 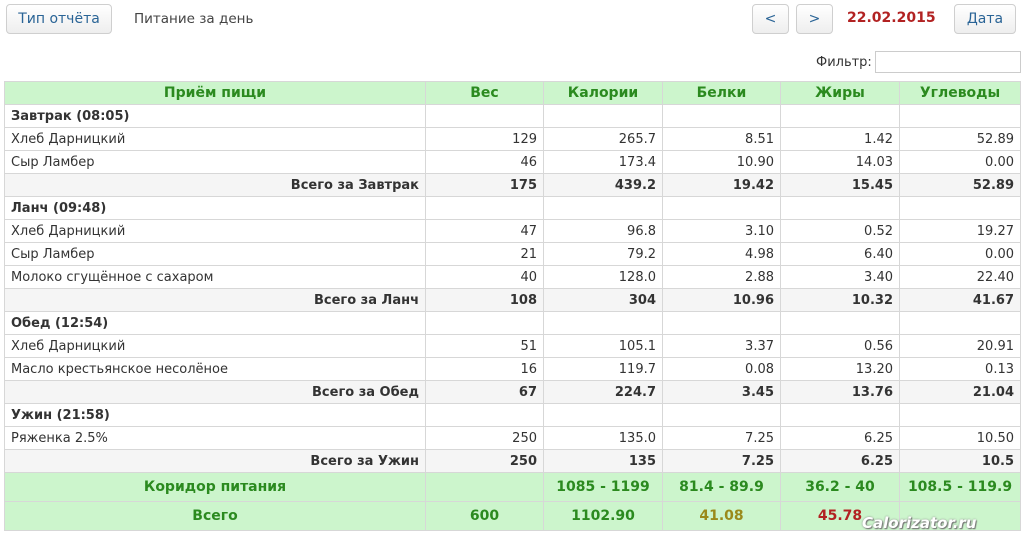 I want to click on subtotal-cell-carbs: 41.67, so click(x=960, y=300).